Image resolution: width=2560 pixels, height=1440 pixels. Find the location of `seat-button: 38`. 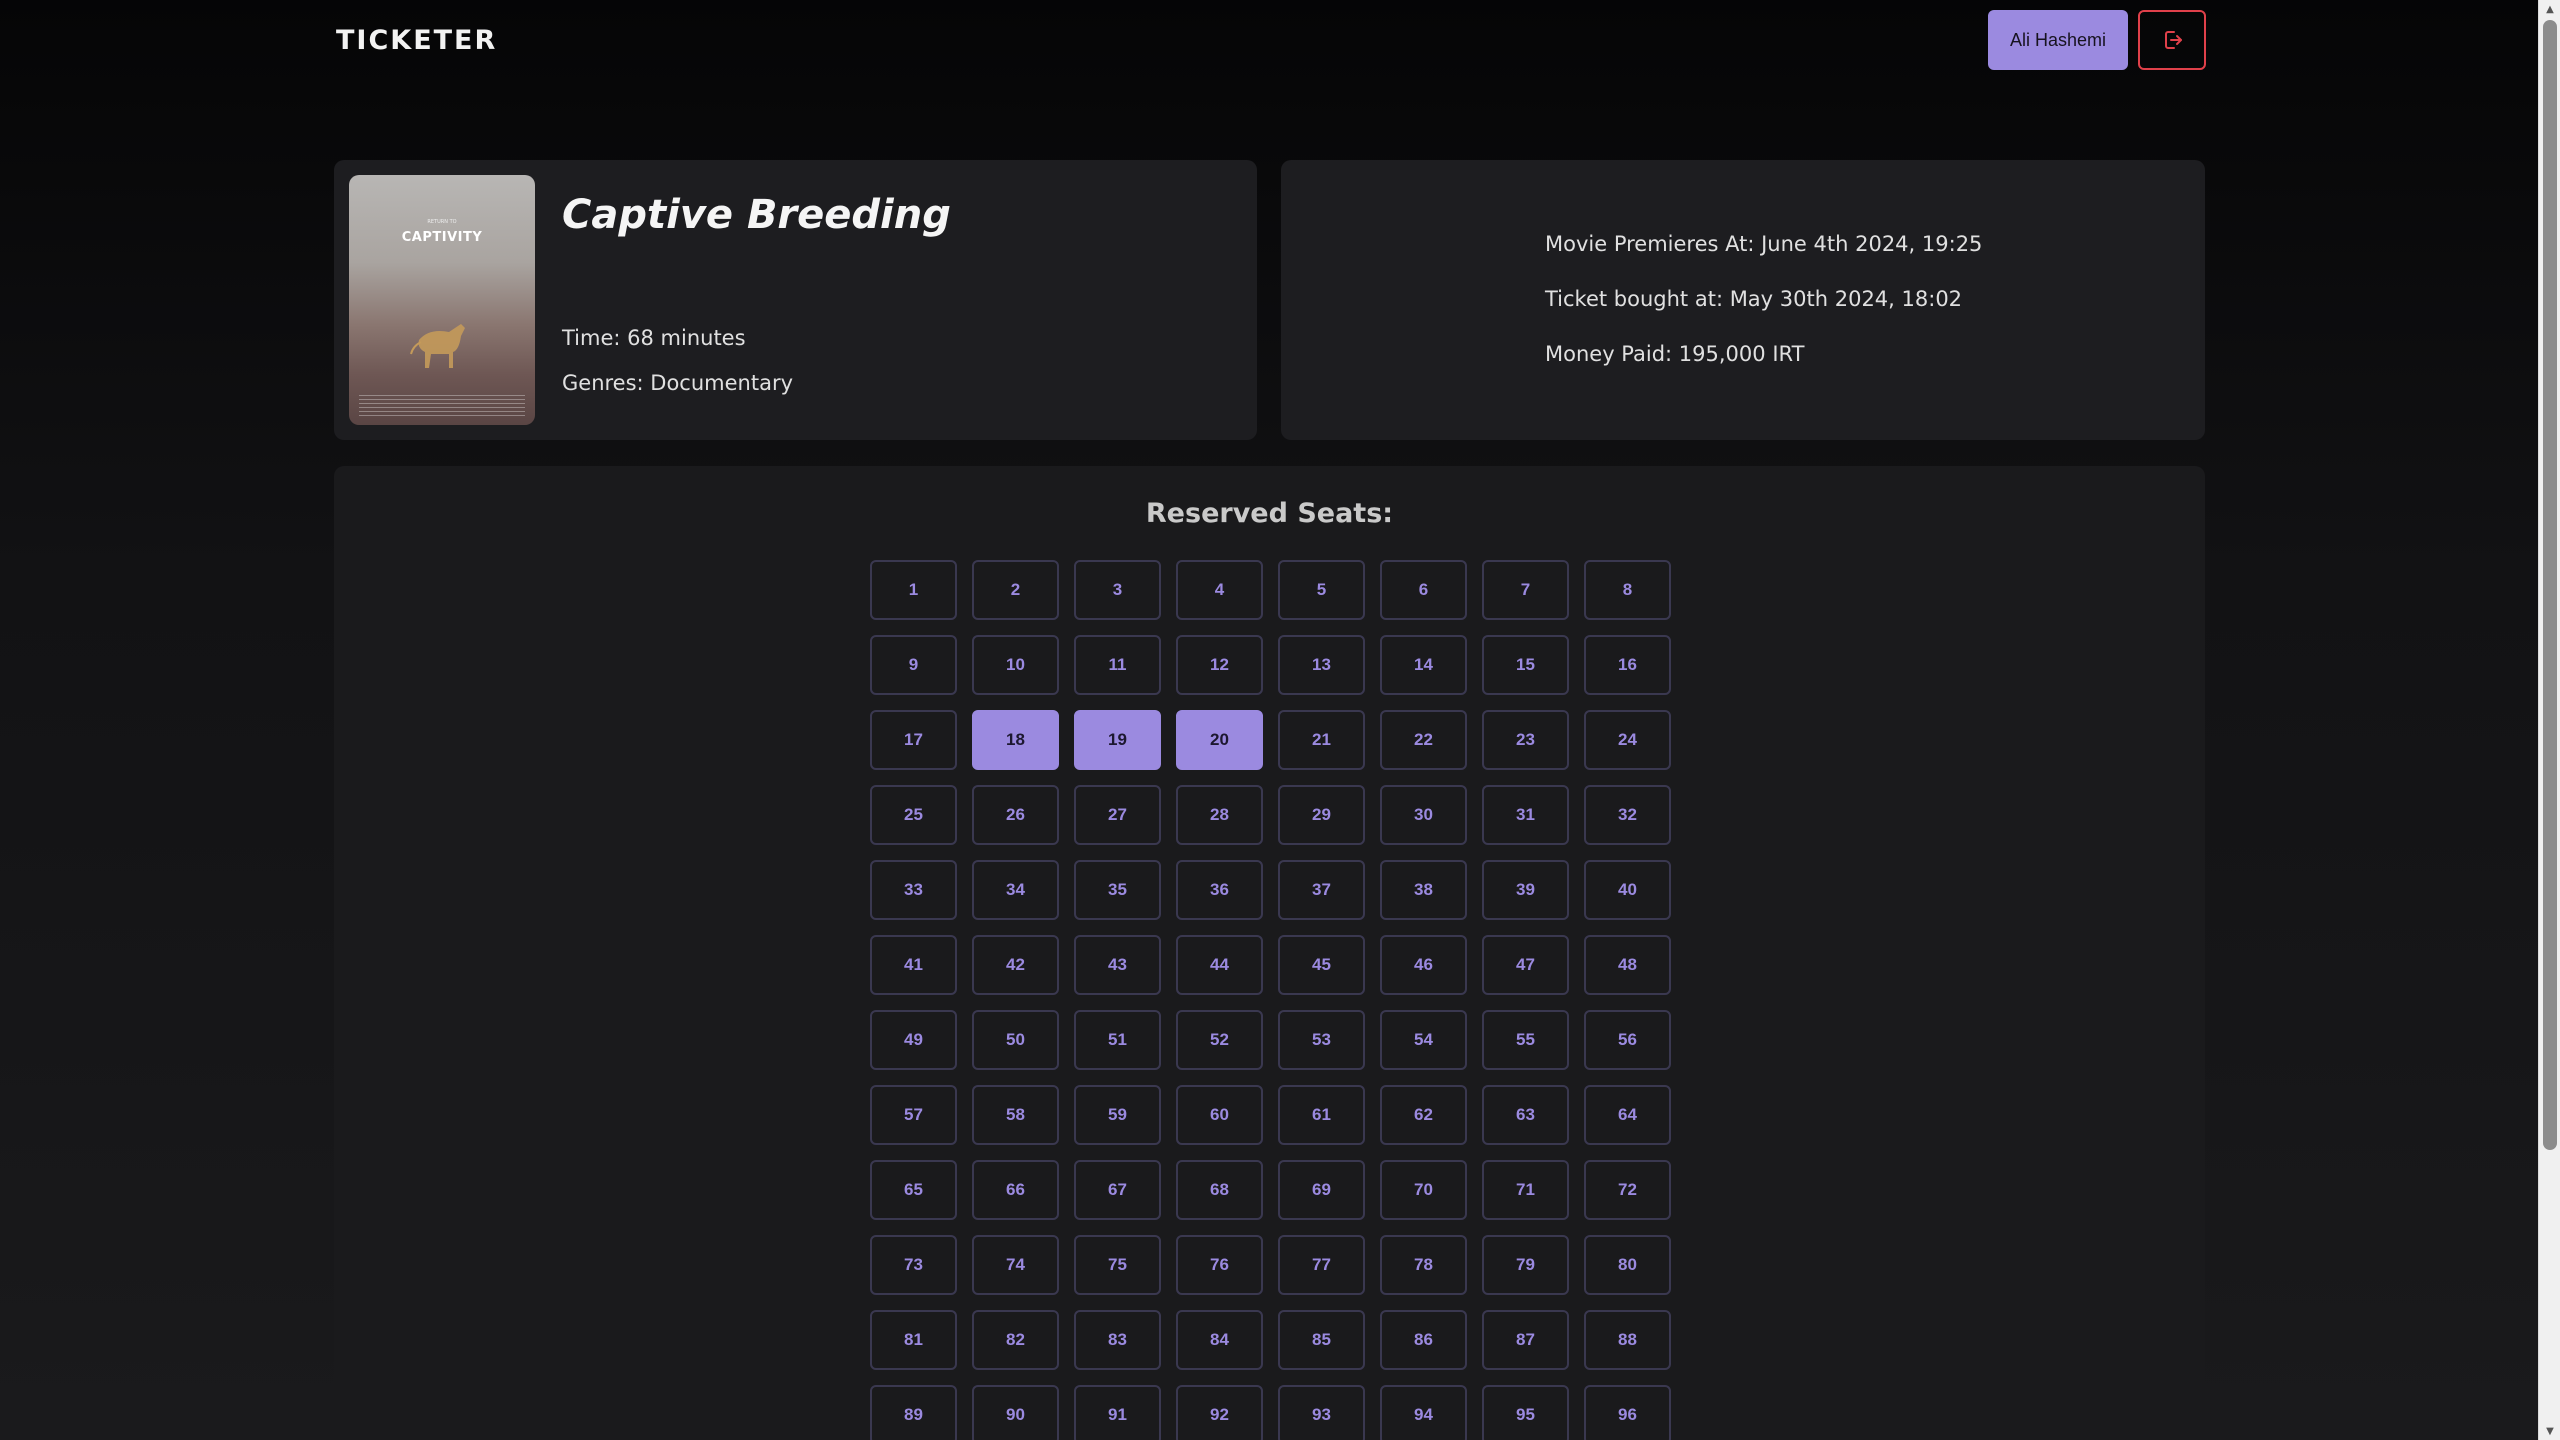

seat-button: 38 is located at coordinates (1423, 890).